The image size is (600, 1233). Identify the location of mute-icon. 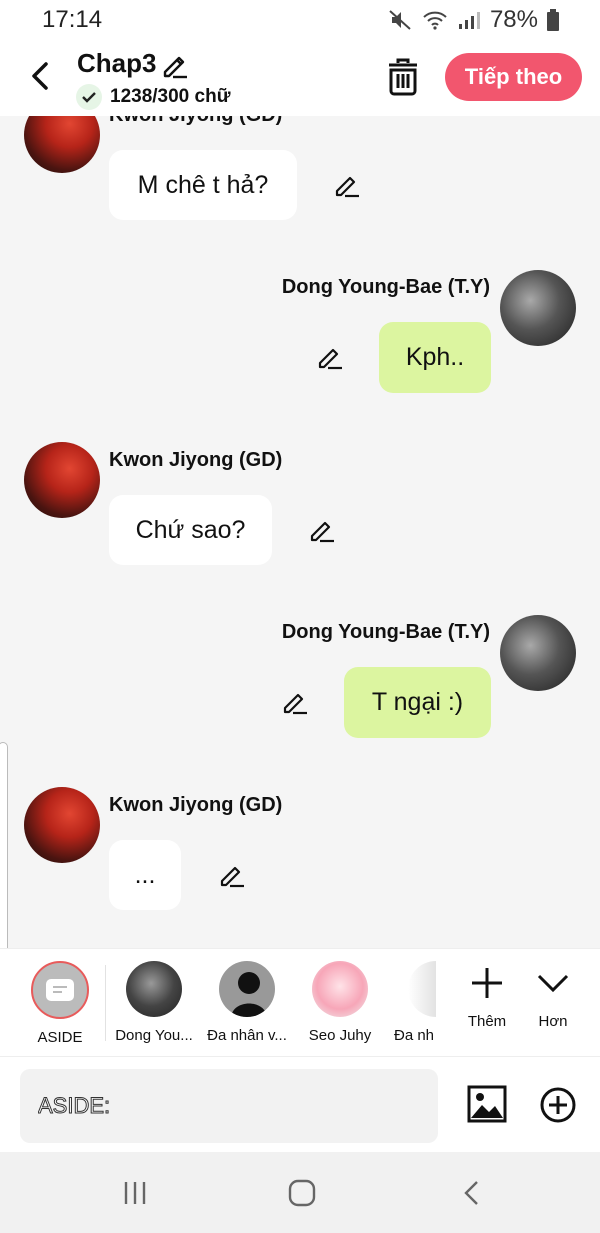
(400, 20).